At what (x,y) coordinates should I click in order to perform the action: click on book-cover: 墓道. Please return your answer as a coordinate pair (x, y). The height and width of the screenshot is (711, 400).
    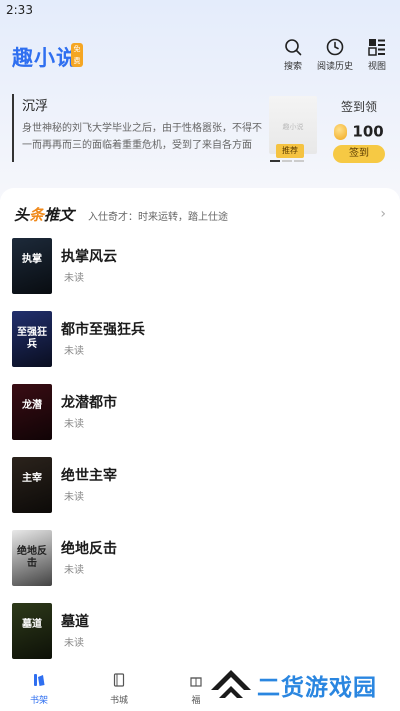
    Looking at the image, I should click on (32, 631).